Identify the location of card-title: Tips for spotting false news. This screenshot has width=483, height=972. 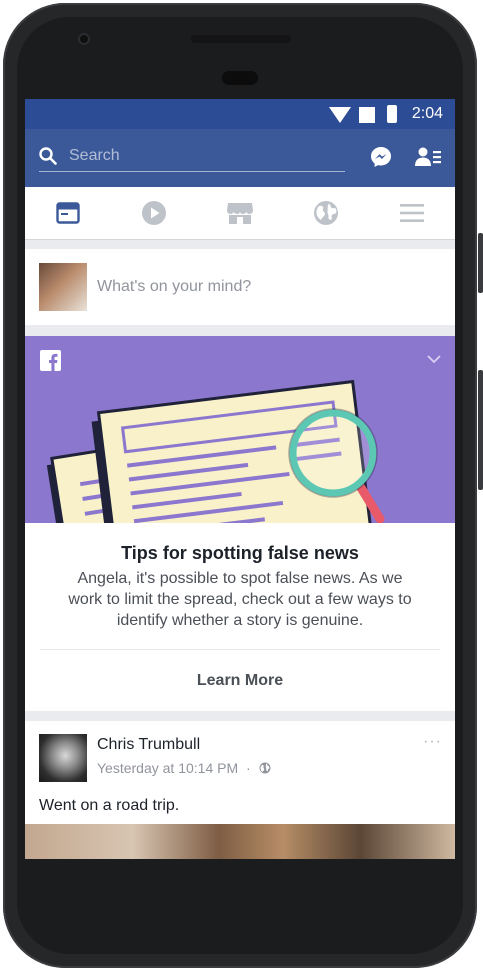
(240, 553).